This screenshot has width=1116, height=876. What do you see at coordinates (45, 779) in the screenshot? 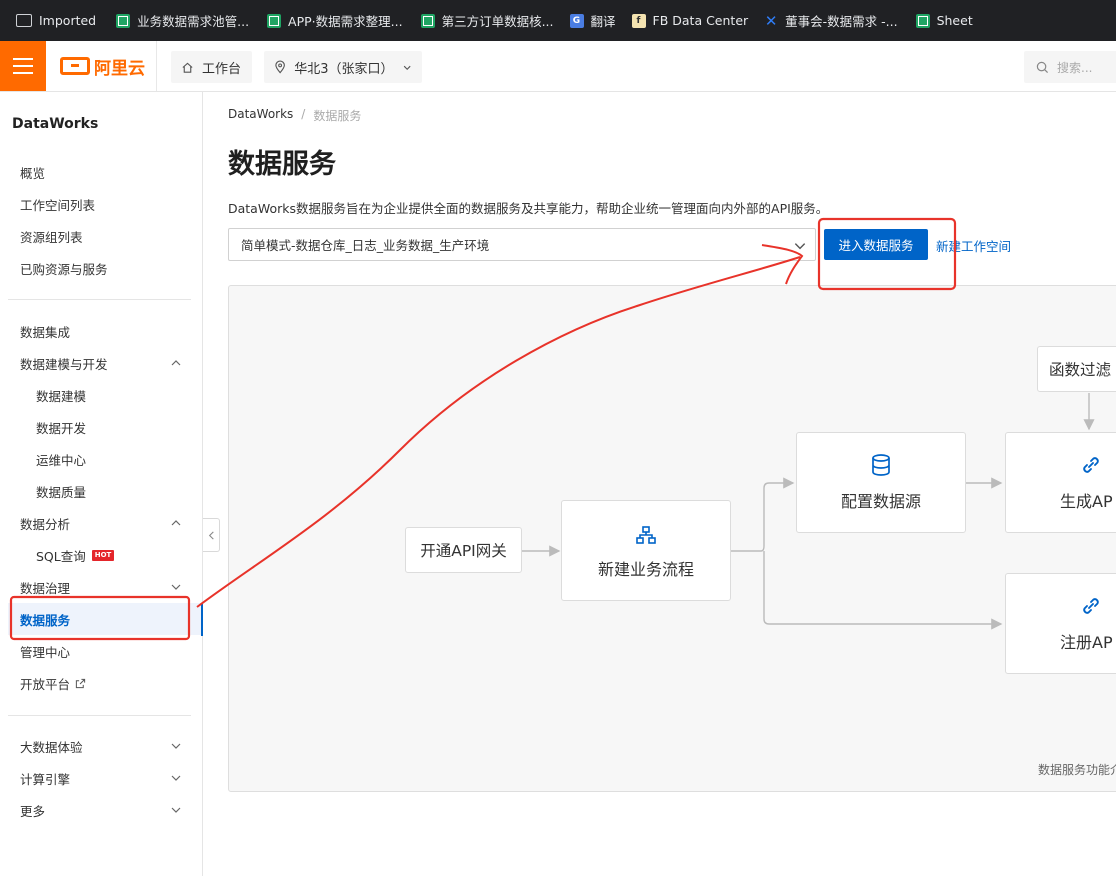
I see `sidebar-item-label: 计算引擎` at bounding box center [45, 779].